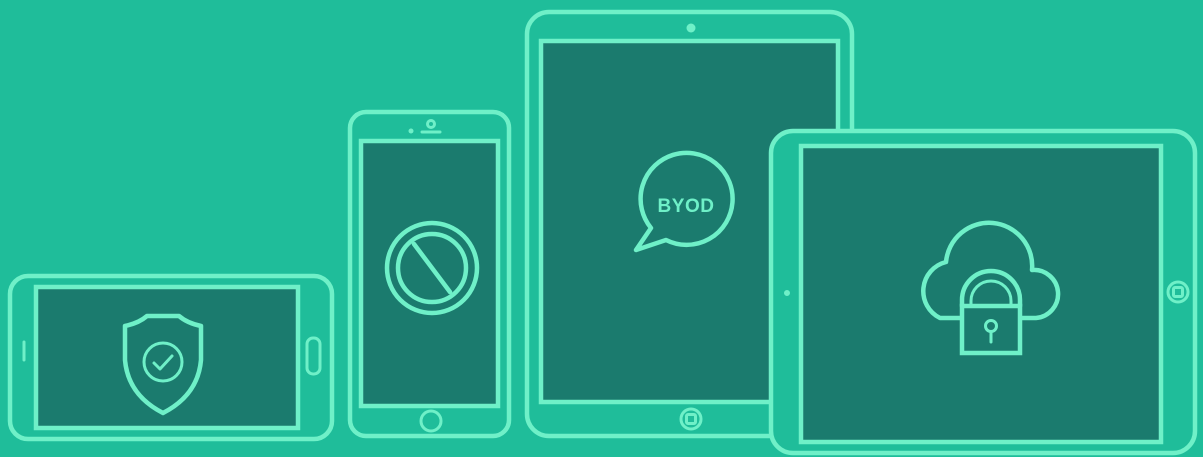 The image size is (1203, 457). I want to click on byod-label: BYOD, so click(686, 206).